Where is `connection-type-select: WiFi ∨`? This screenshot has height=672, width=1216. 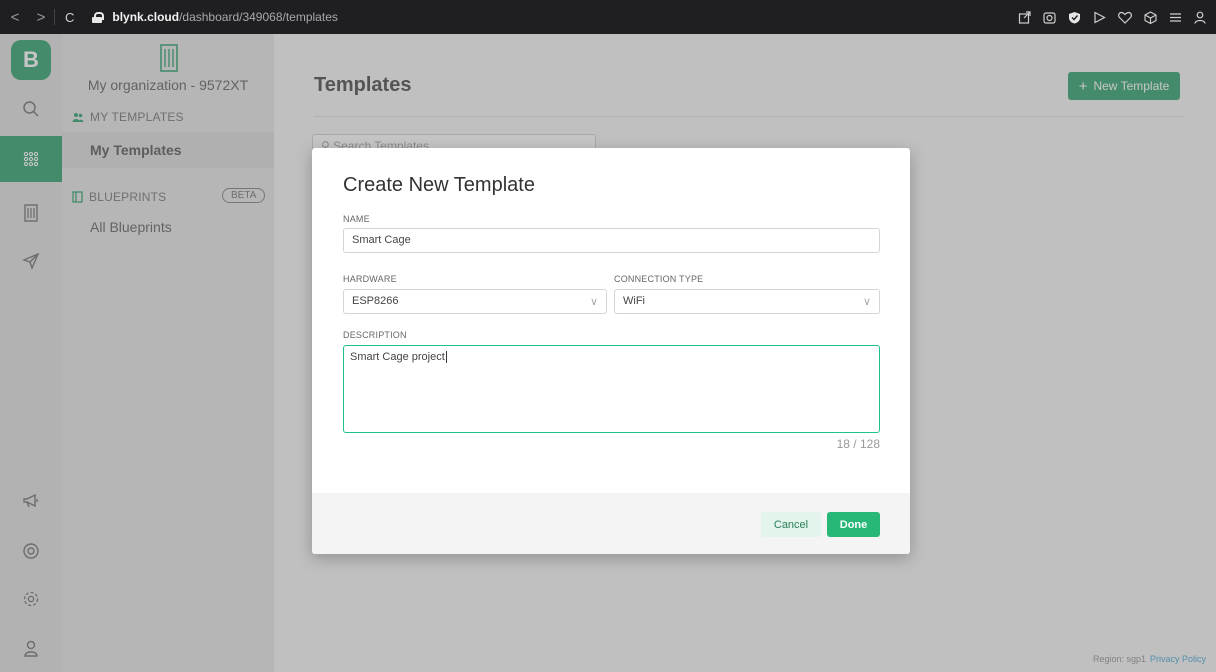
connection-type-select: WiFi ∨ is located at coordinates (747, 301).